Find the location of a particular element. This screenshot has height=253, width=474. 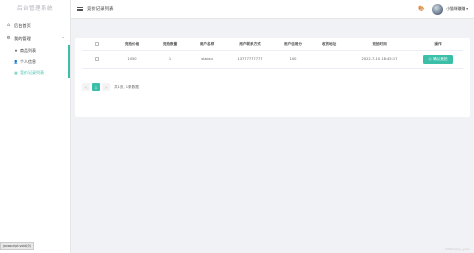

pagination: < 1 > 共1页, 1条数据 is located at coordinates (110, 87).